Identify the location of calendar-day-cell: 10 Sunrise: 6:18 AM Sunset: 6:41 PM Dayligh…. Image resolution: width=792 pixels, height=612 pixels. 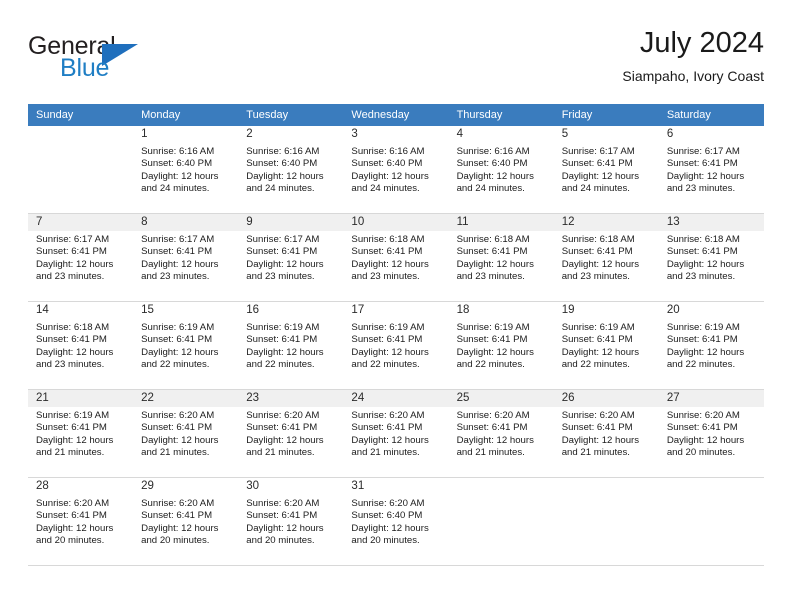
(396, 258).